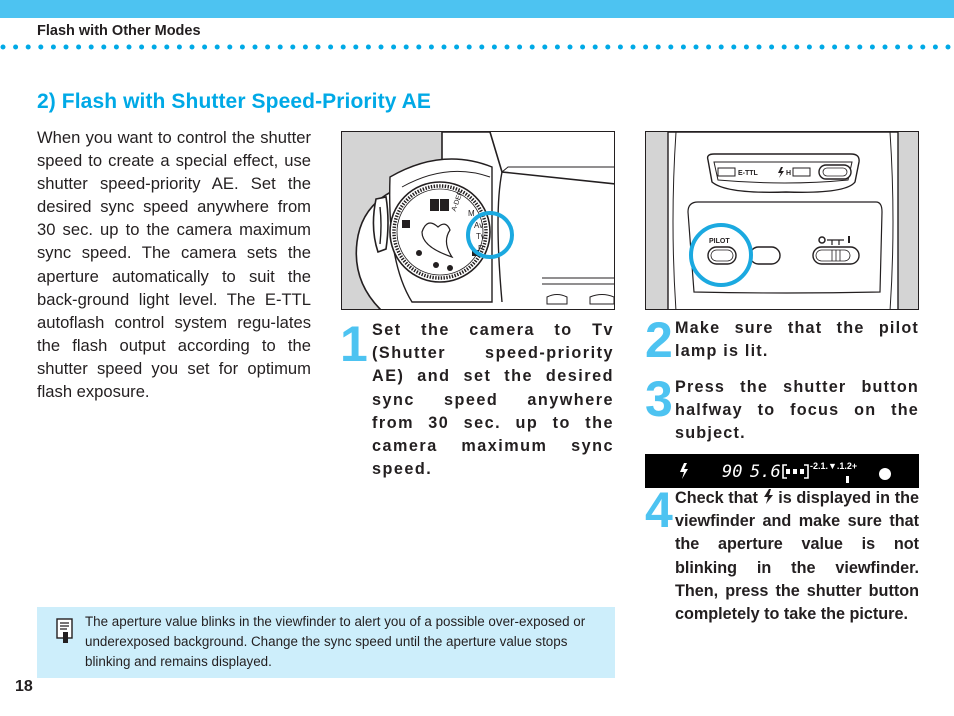  Describe the element at coordinates (477, 9) in the screenshot. I see `top-accent-bar` at that location.